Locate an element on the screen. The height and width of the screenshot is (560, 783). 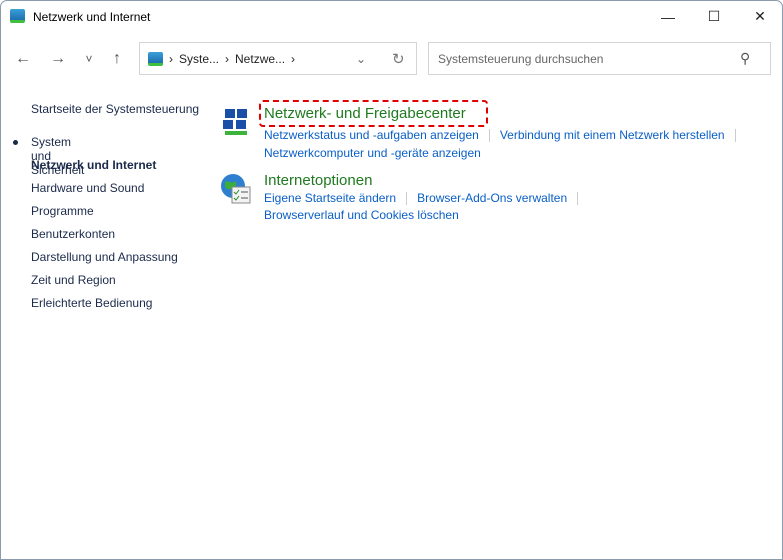
address-dropdown-icon: ⌄ is located at coordinates (371, 59).